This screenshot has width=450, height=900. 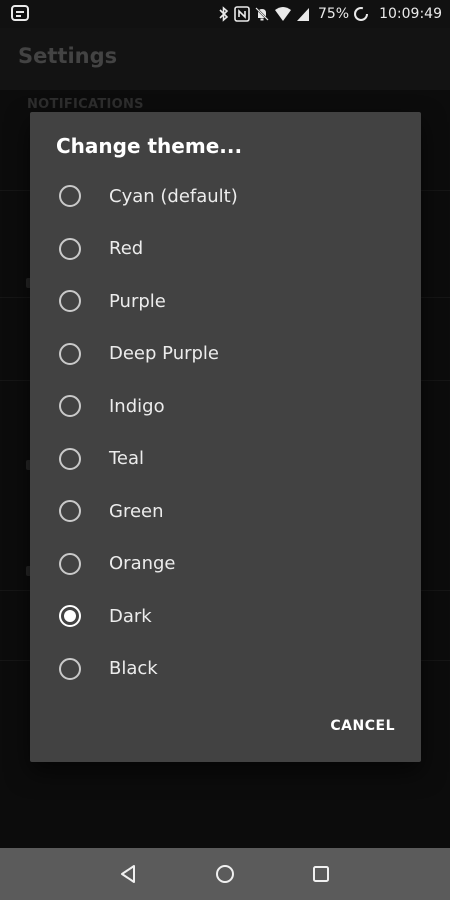 I want to click on option-label: Deep Purple, so click(x=164, y=354).